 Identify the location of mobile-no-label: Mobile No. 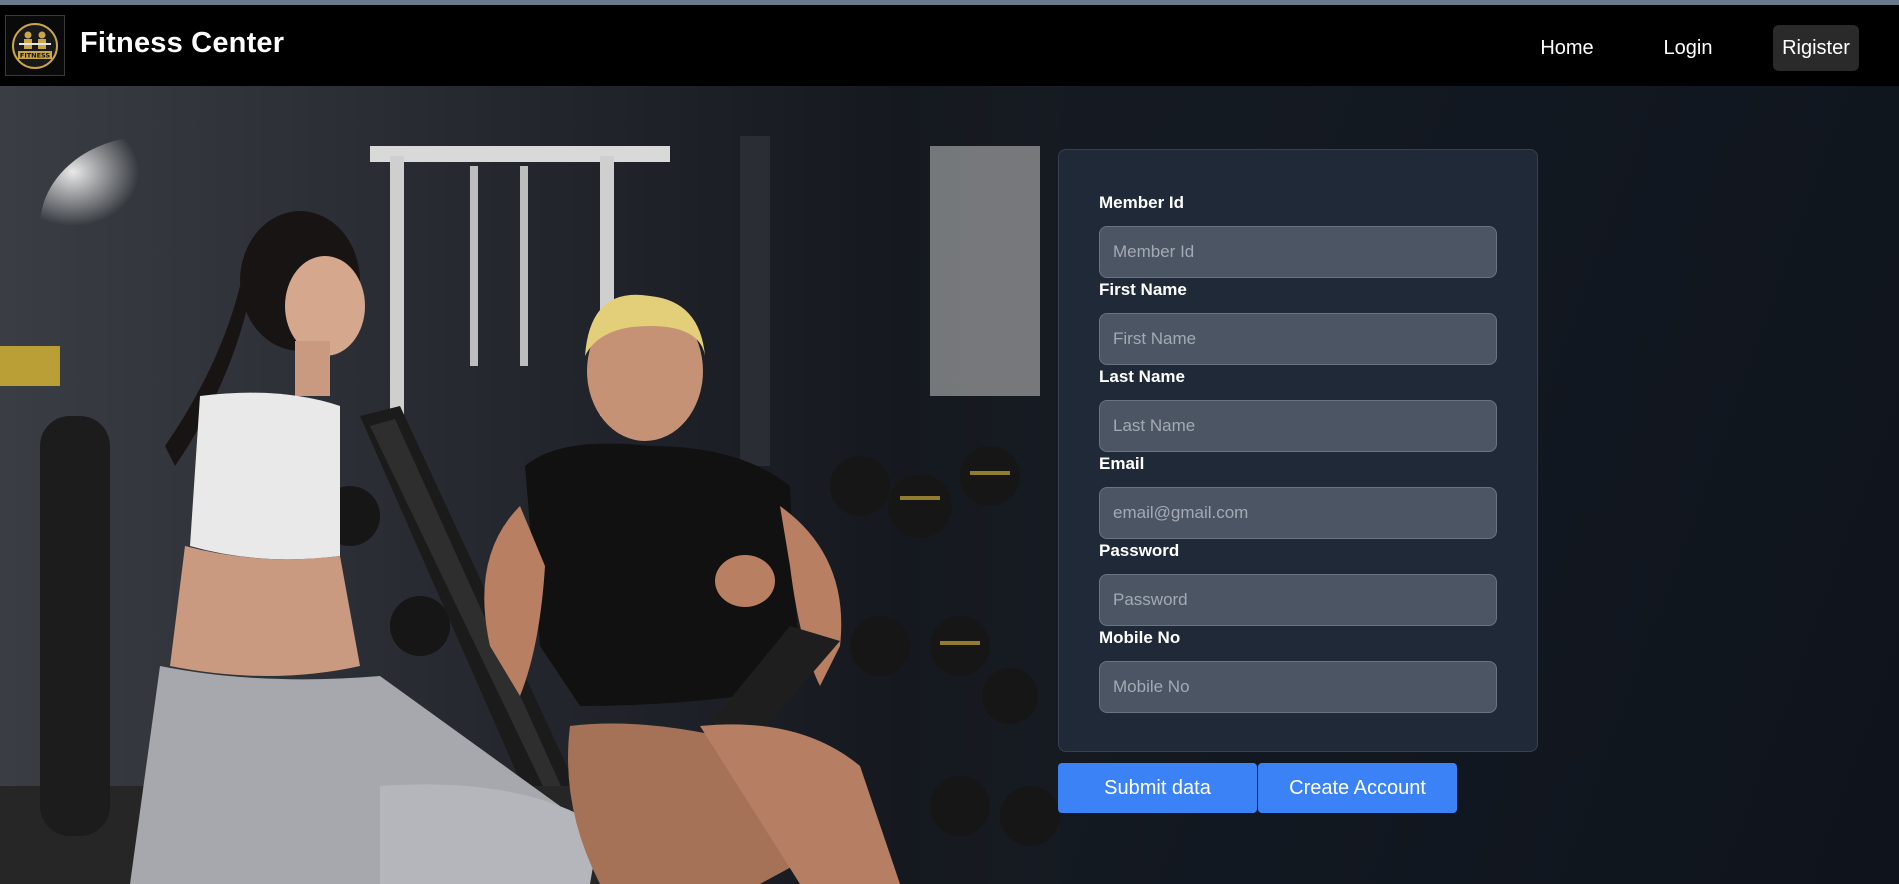
(1140, 637).